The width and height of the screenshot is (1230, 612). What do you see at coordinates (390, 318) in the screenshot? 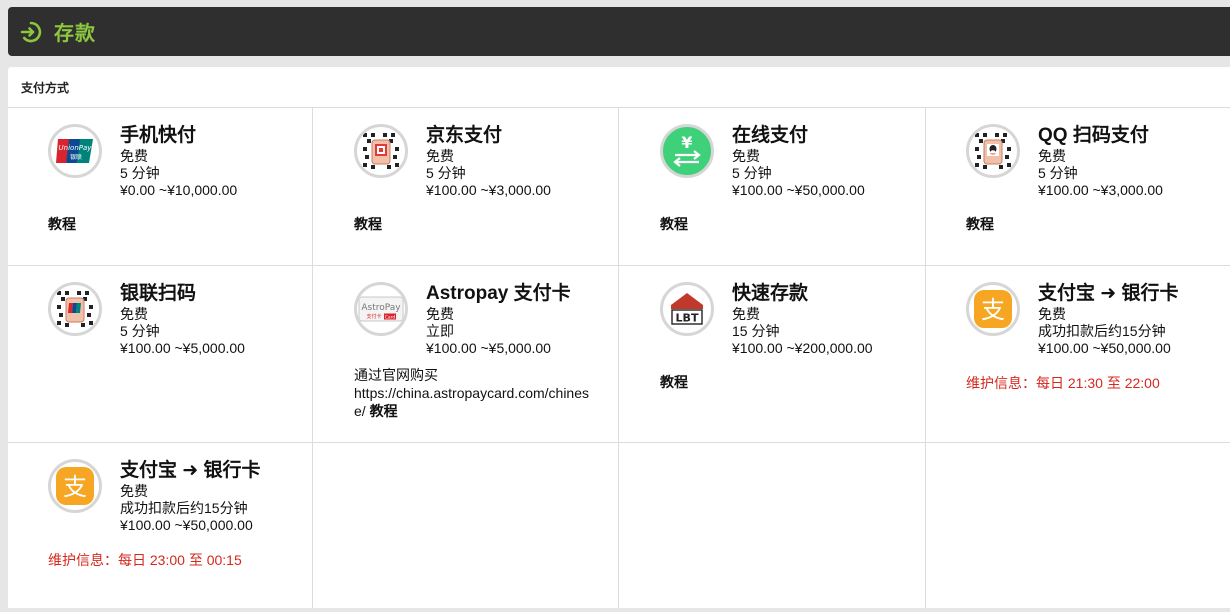
I see `svg-text: Card` at bounding box center [390, 318].